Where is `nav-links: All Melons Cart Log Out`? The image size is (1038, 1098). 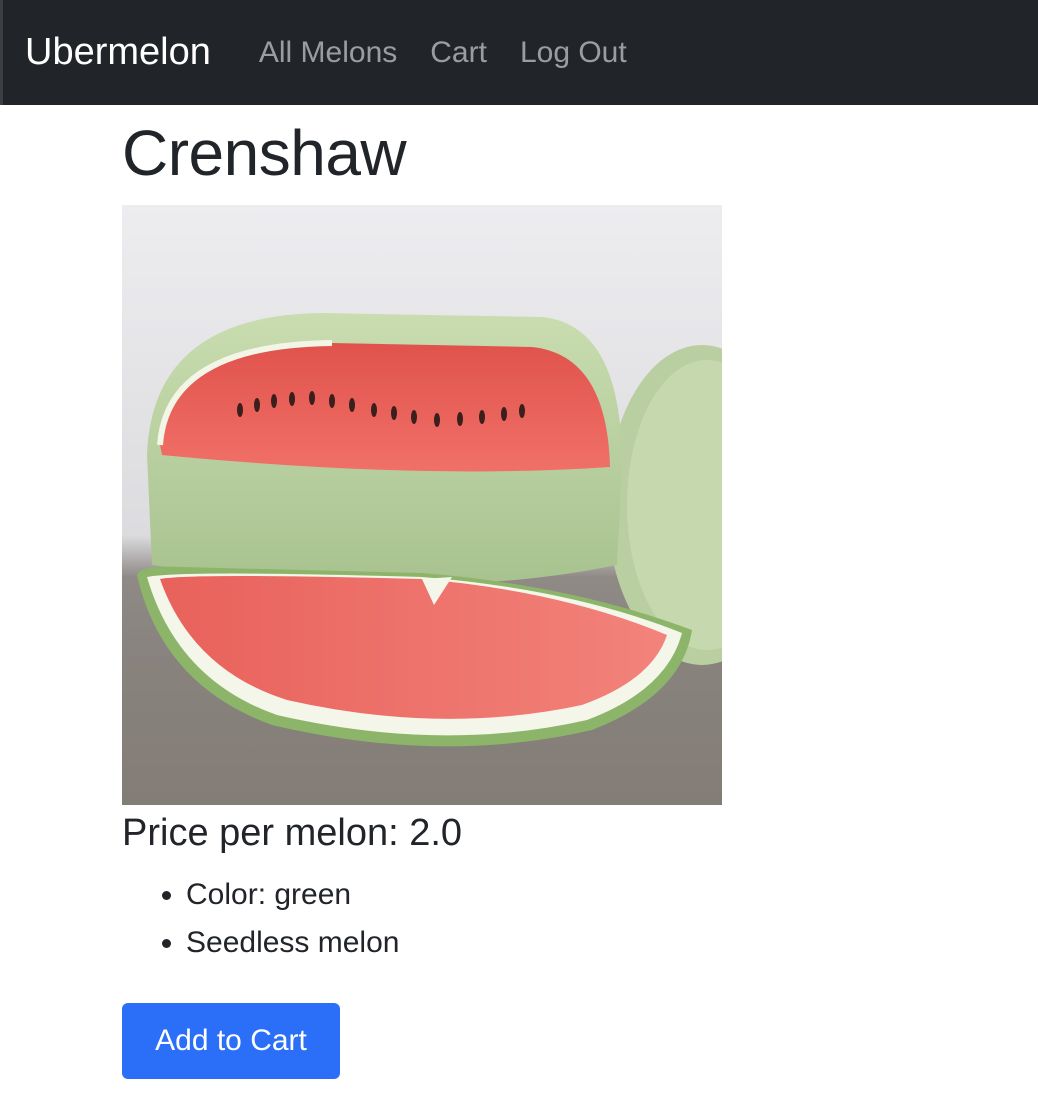
nav-links: All Melons Cart Log Out is located at coordinates (459, 53).